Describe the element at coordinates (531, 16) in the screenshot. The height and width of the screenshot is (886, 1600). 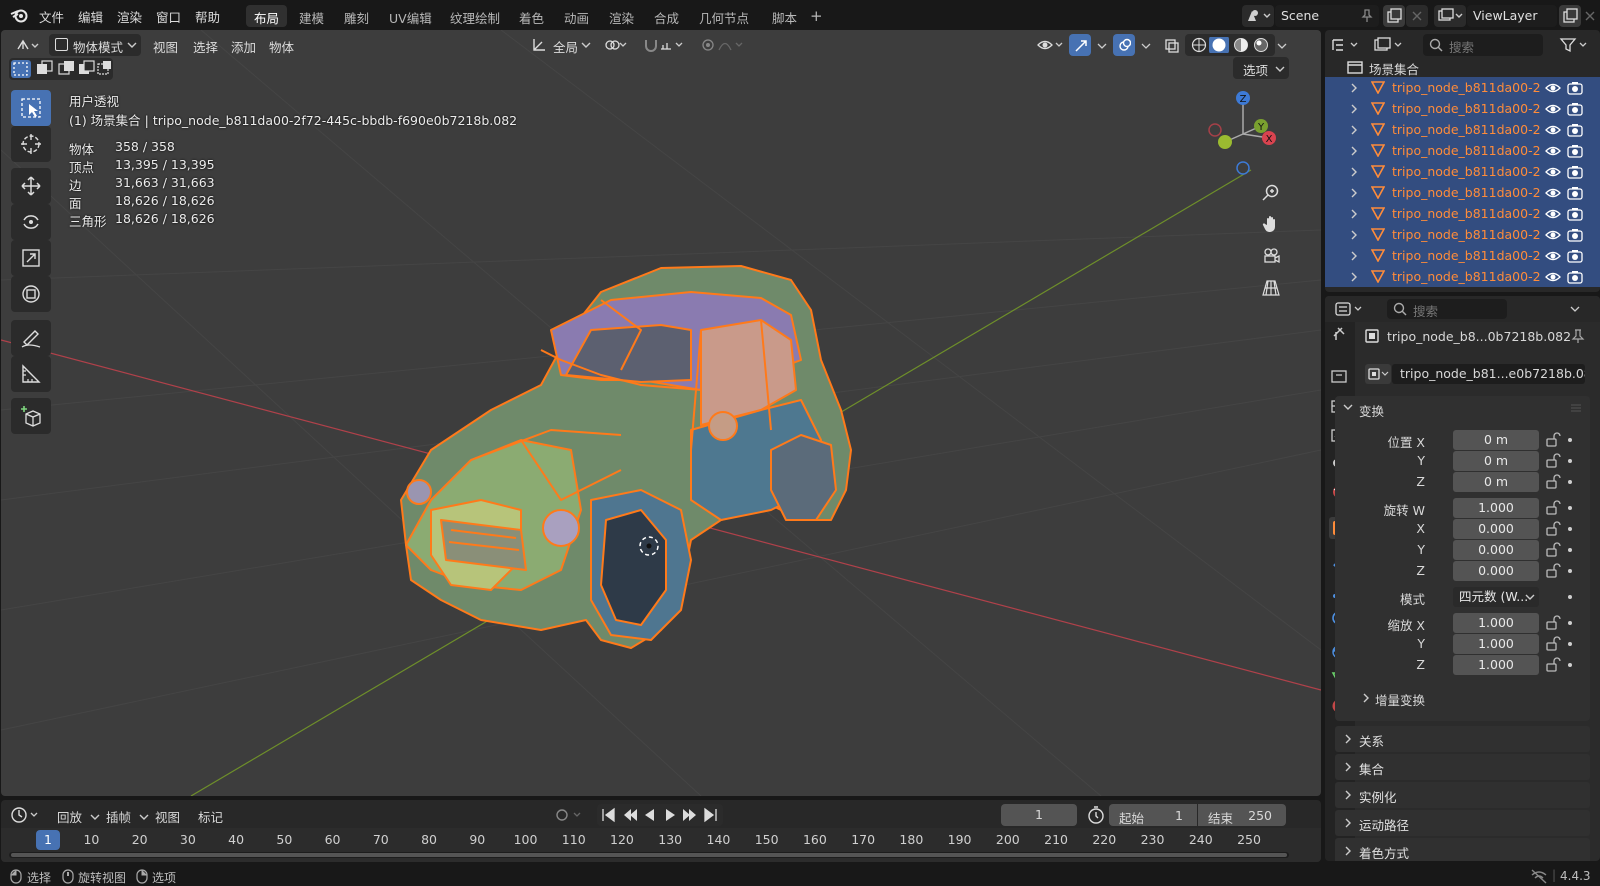
I see `tab-shading: 着色` at that location.